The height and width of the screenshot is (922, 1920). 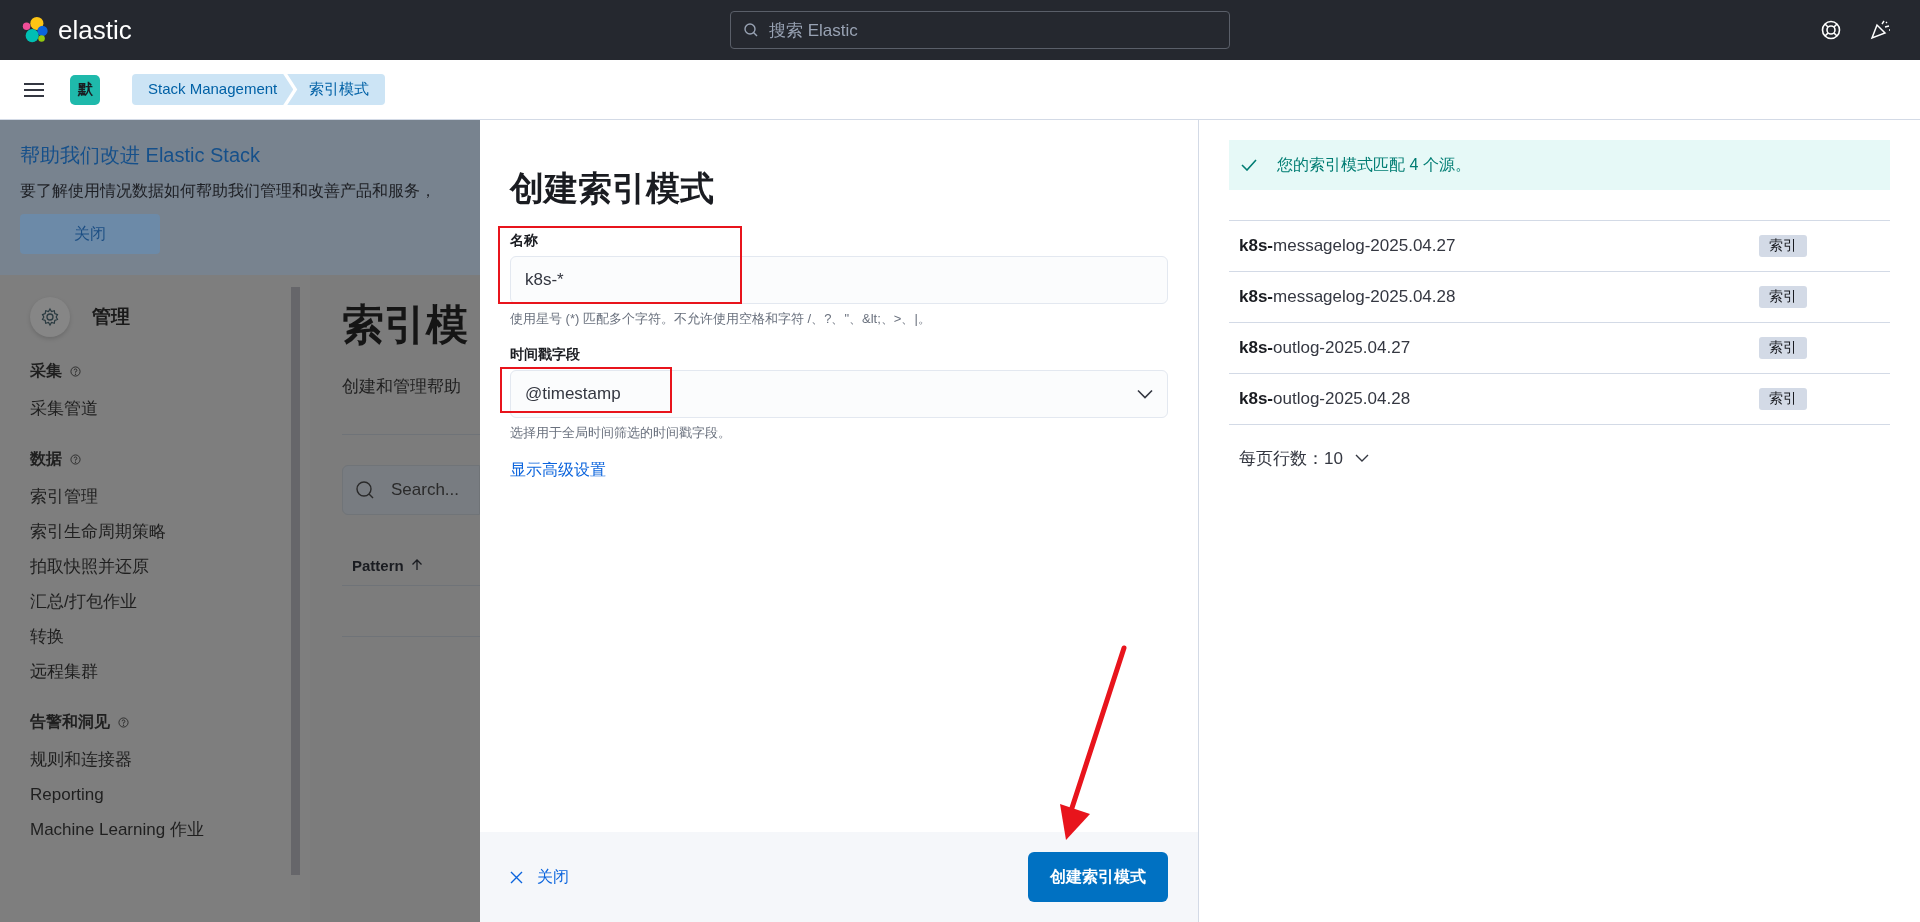 I want to click on breadcrumb: 索引模式, so click(x=336, y=89).